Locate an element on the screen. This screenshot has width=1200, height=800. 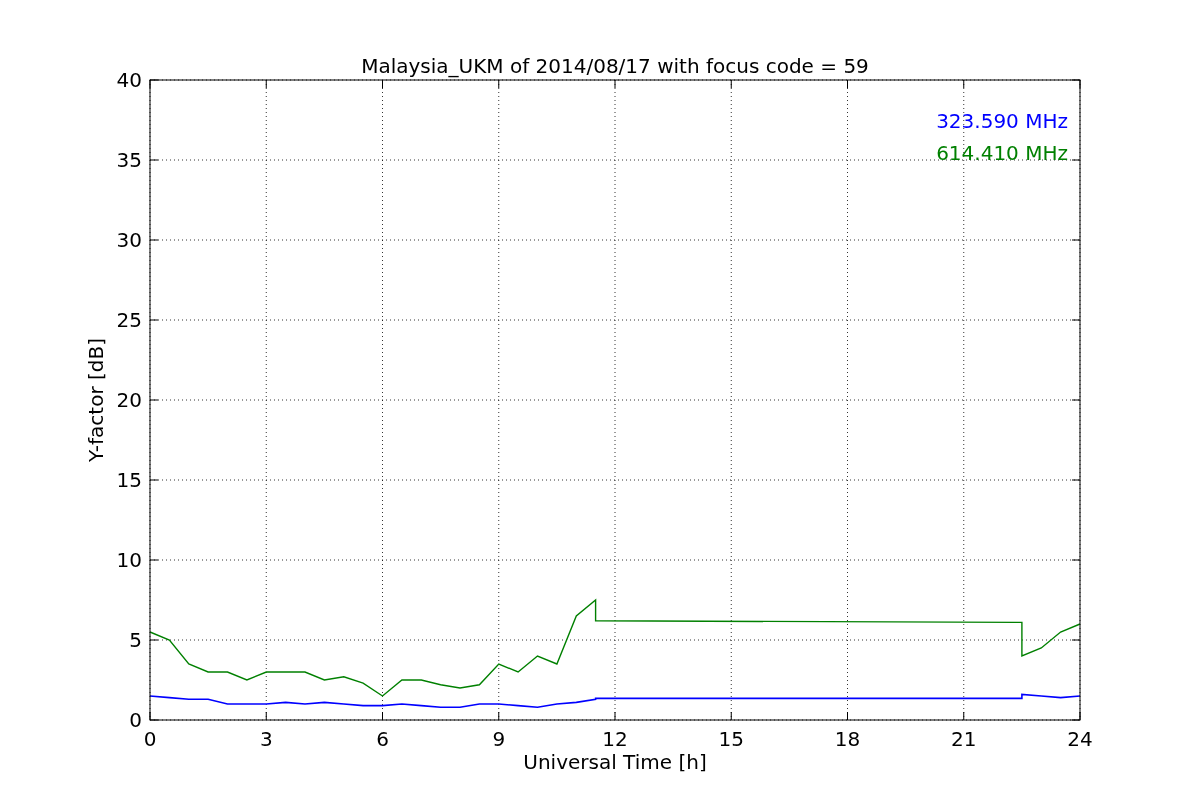
x-tick-label: 3 is located at coordinates (266, 739).